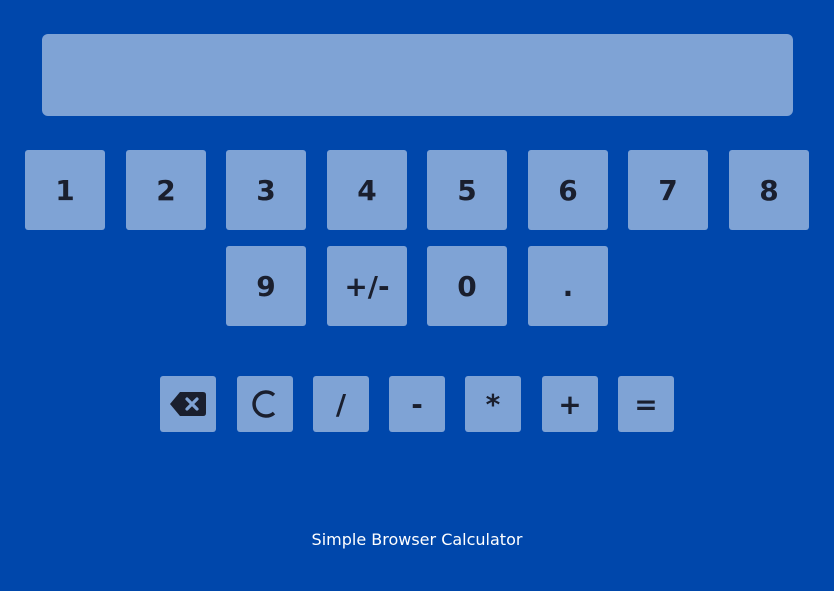  What do you see at coordinates (467, 190) in the screenshot?
I see `key-5: 5` at bounding box center [467, 190].